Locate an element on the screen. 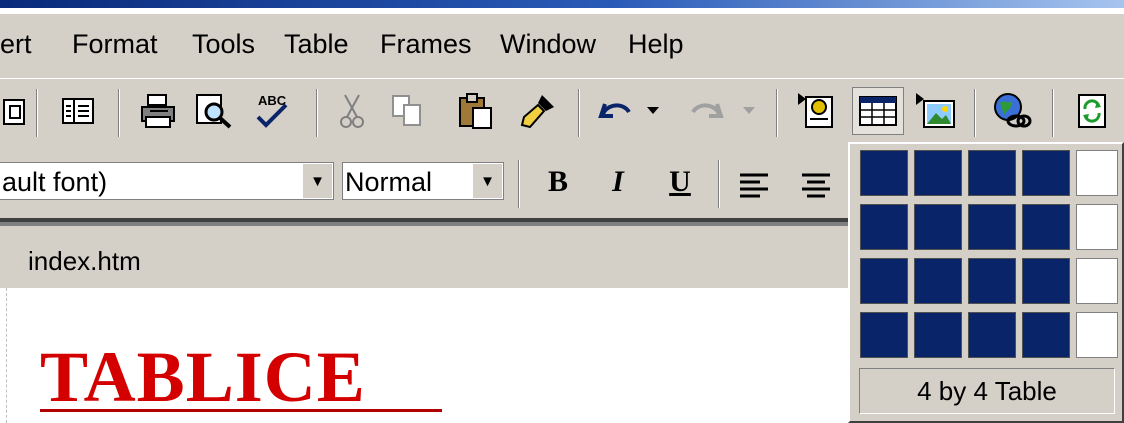  folder-list-icon is located at coordinates (15, 111).